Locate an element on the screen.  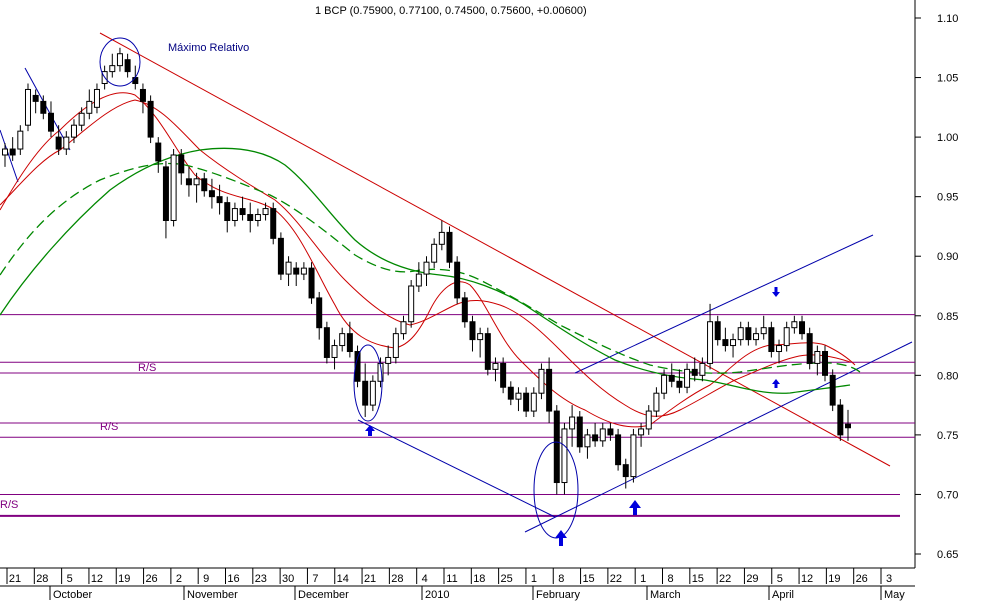
x-tick-label: 25 is located at coordinates (507, 579).